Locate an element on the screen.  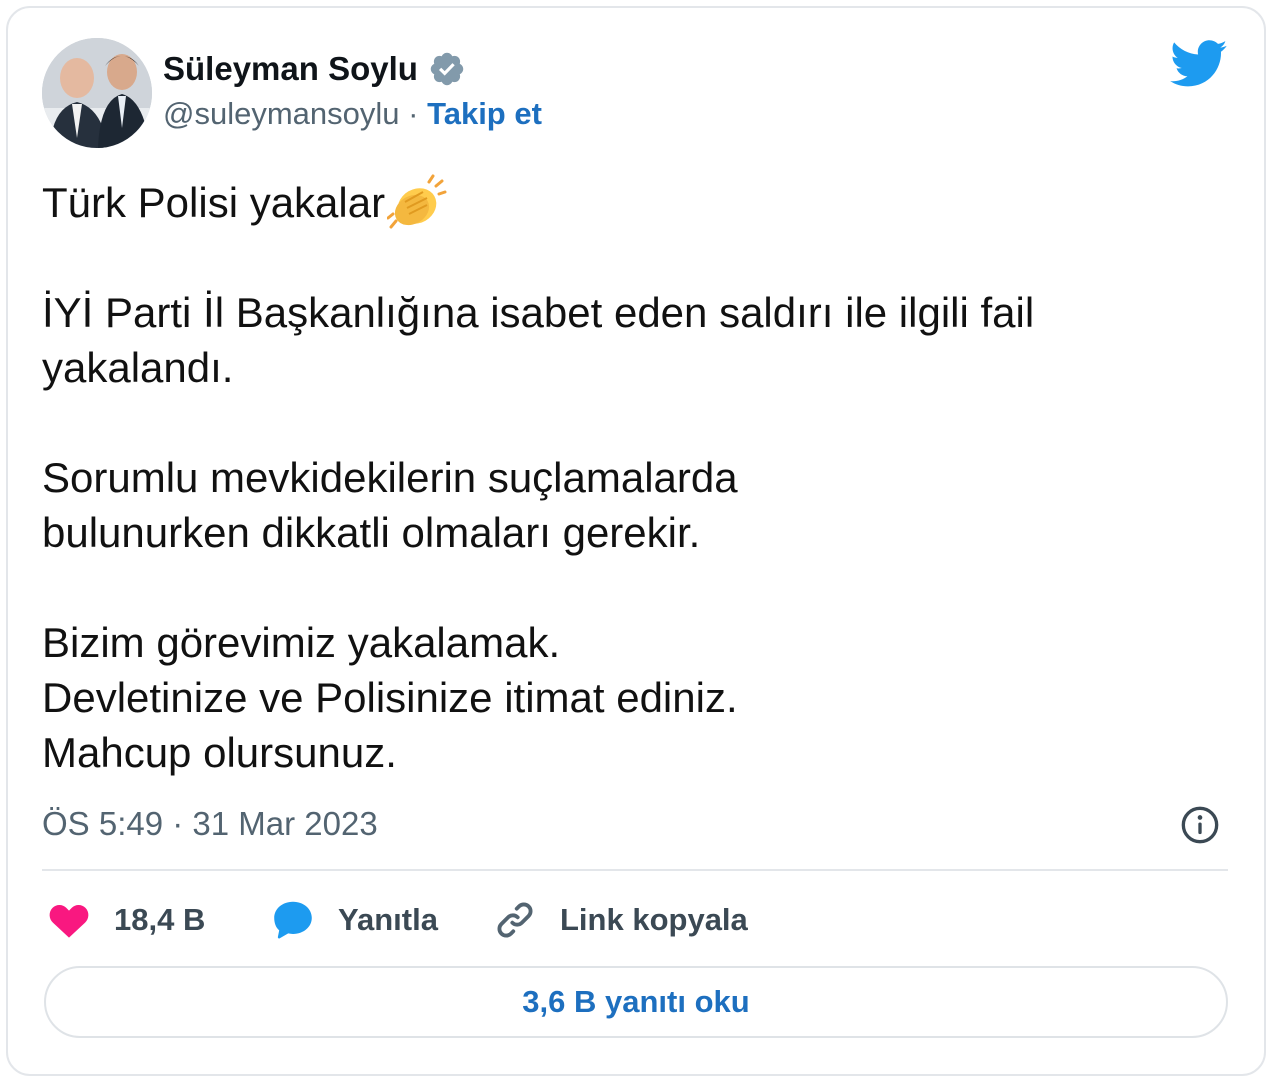
action-bar: 18,4 B Yanıtla Link kopyala is located at coordinates (635, 920).